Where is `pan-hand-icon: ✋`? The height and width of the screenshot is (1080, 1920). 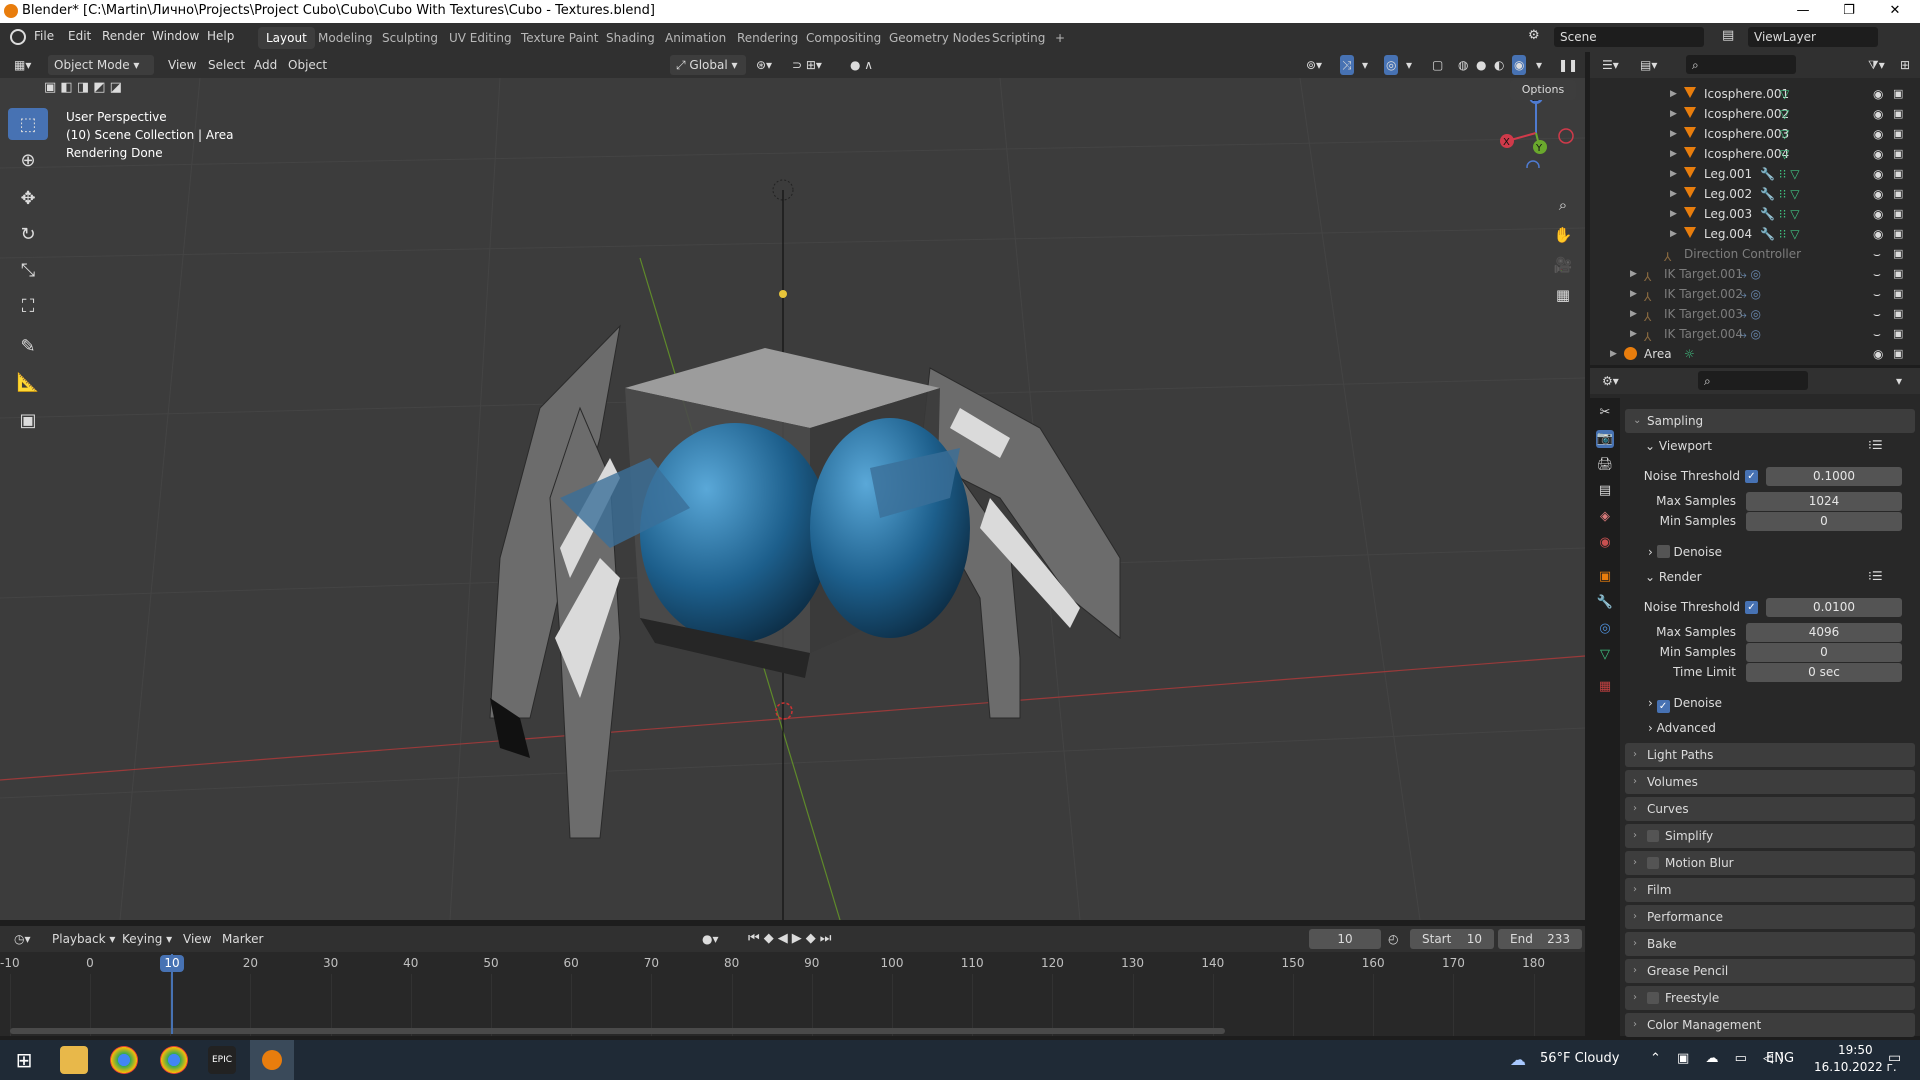 pan-hand-icon: ✋ is located at coordinates (1563, 235).